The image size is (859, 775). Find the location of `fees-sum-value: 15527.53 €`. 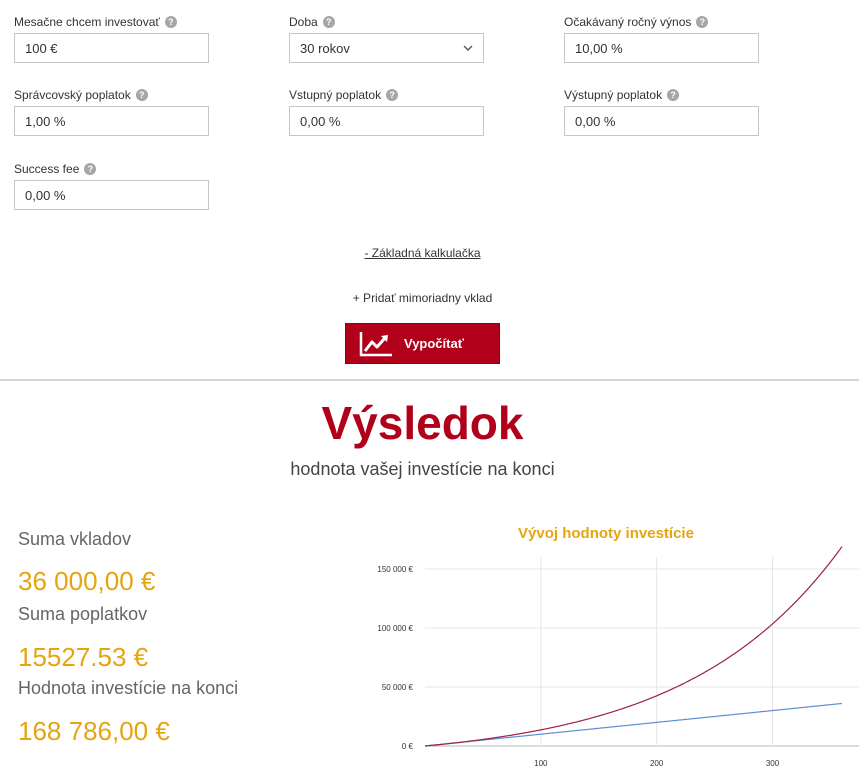

fees-sum-value: 15527.53 € is located at coordinates (83, 657).